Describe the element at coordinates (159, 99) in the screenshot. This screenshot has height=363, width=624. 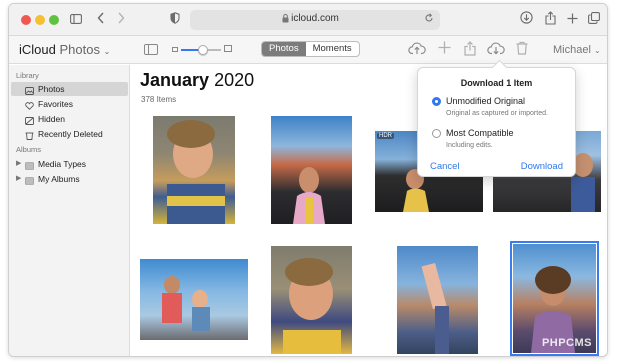
I see `item-count: 378 Items` at that location.